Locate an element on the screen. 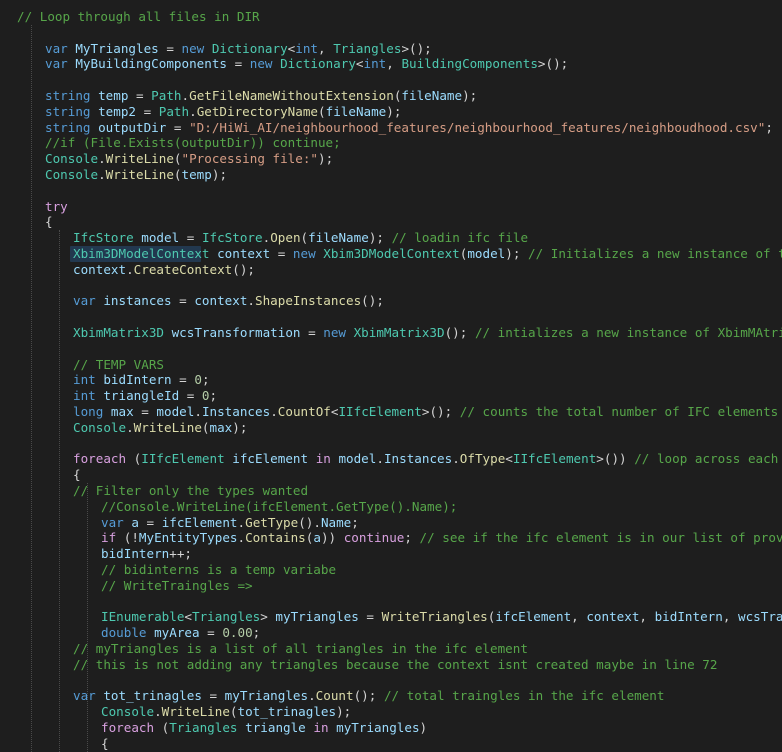 The image size is (782, 752). code-token: triangle is located at coordinates (275, 727).